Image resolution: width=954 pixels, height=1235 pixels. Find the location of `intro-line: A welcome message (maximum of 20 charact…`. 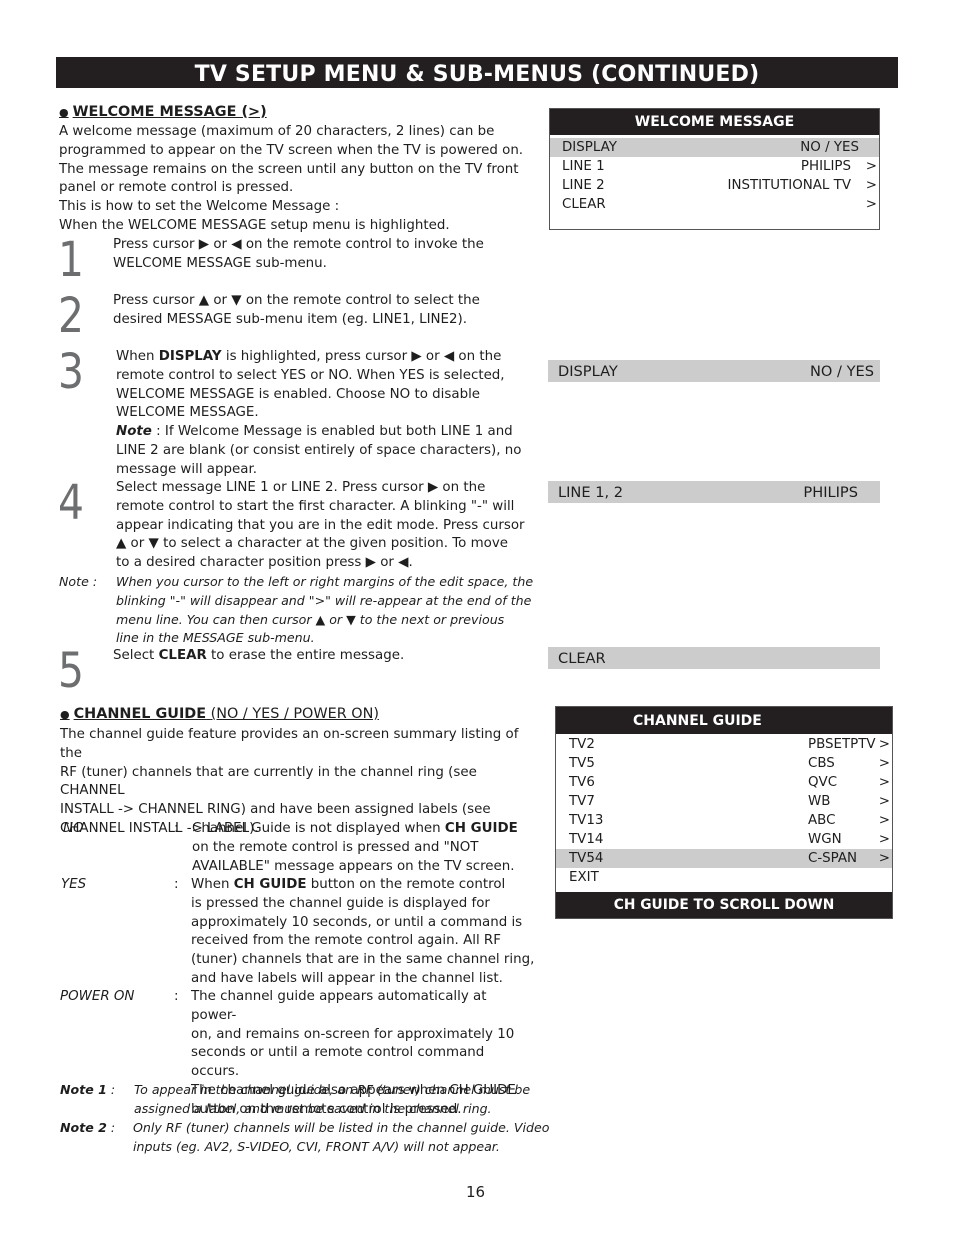

intro-line: A welcome message (maximum of 20 charact… is located at coordinates (277, 131).